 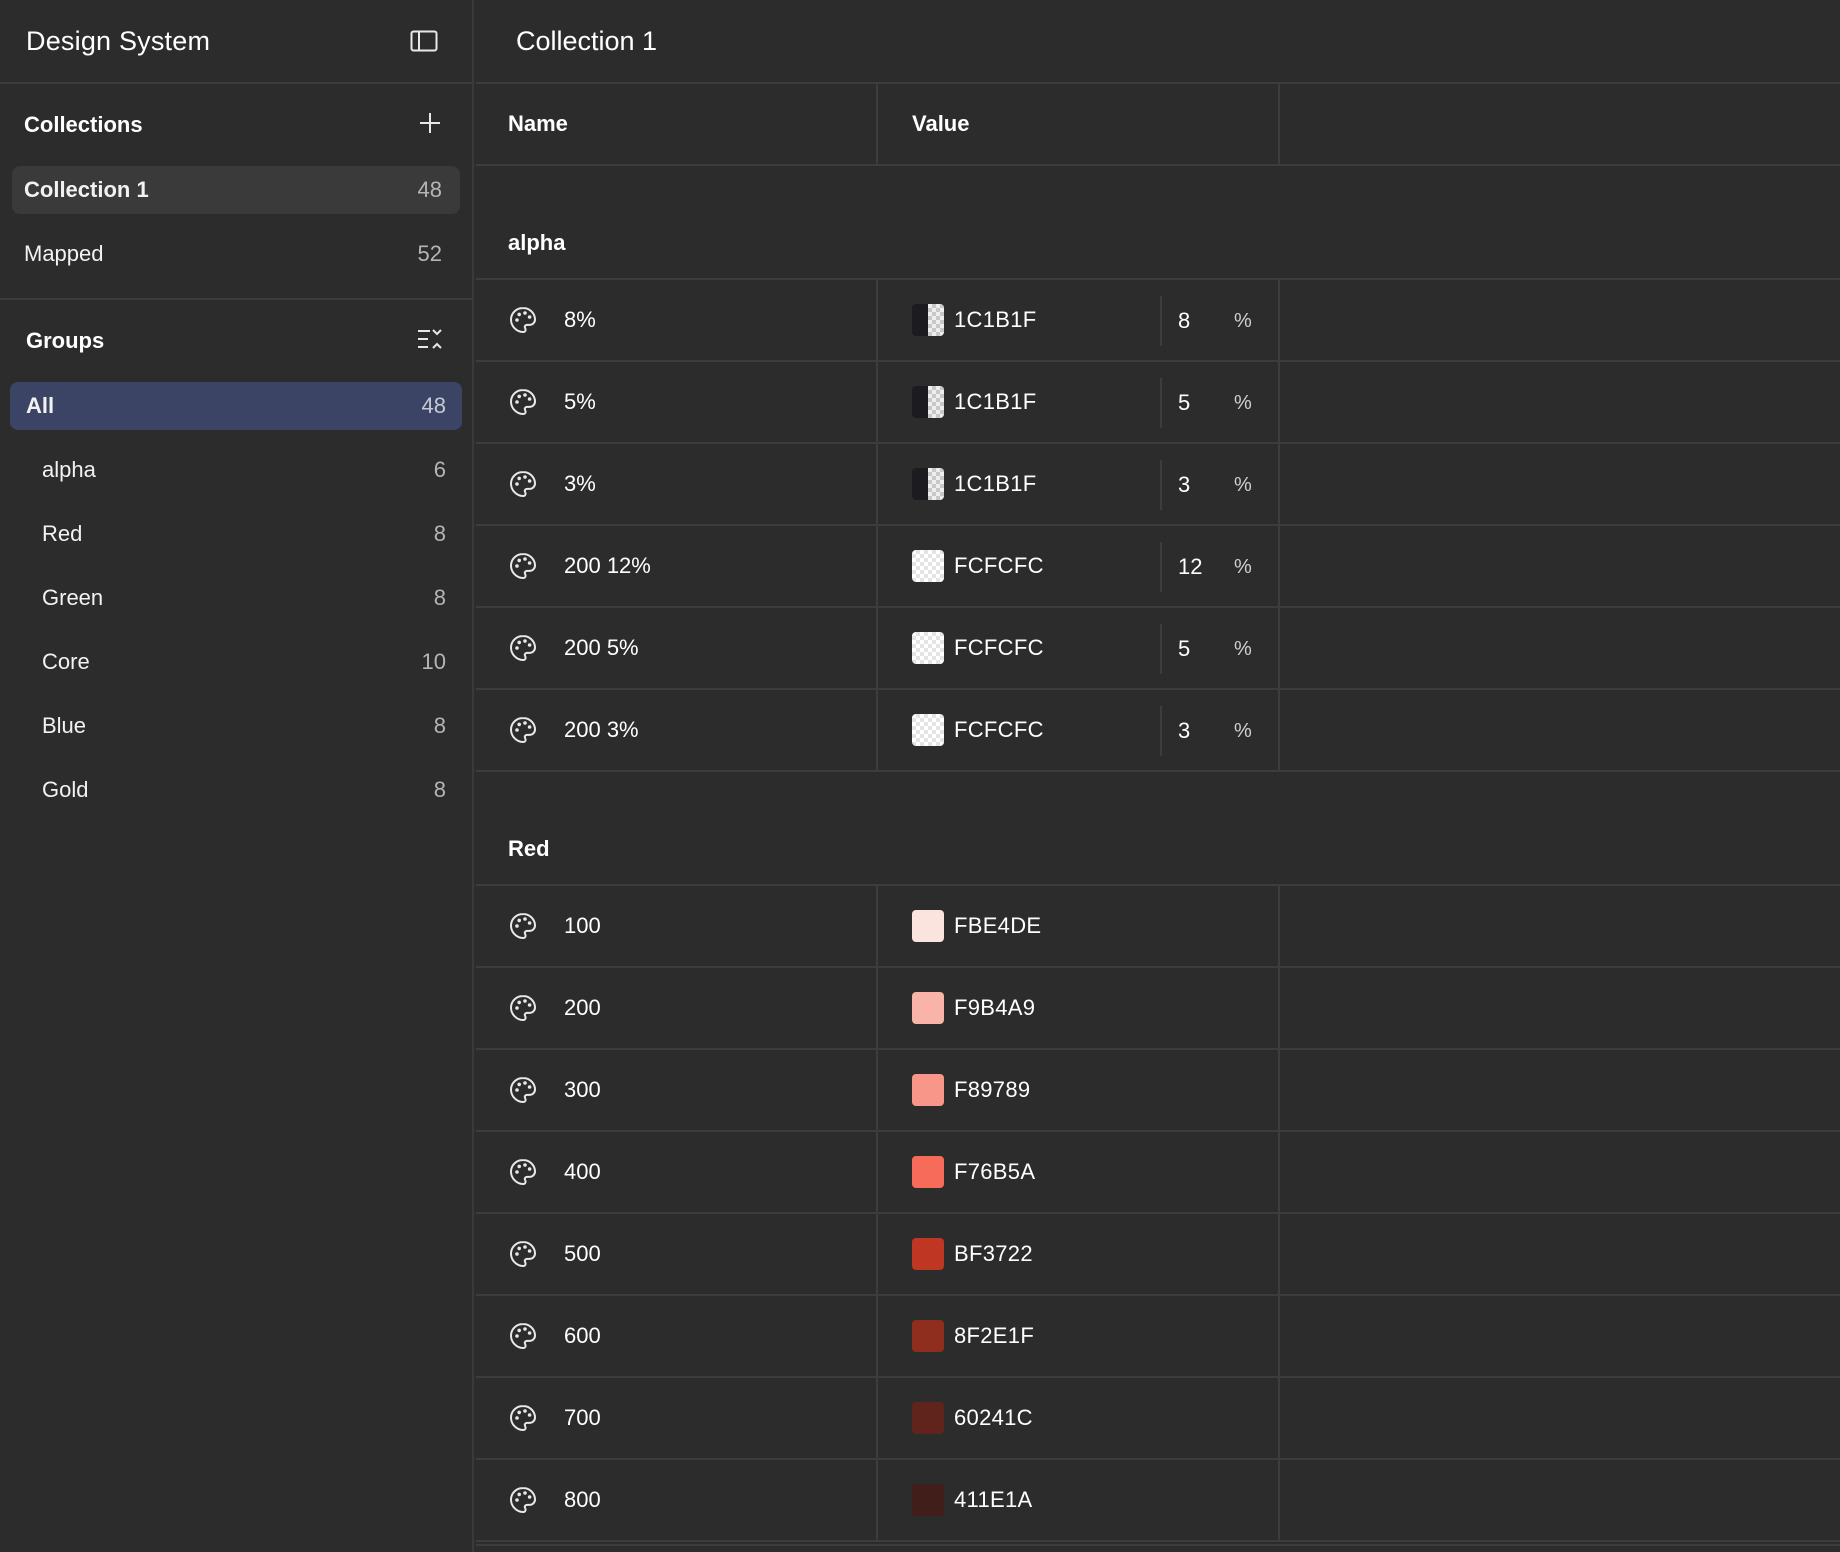 What do you see at coordinates (999, 565) in the screenshot?
I see `hex-value: FCFCFC` at bounding box center [999, 565].